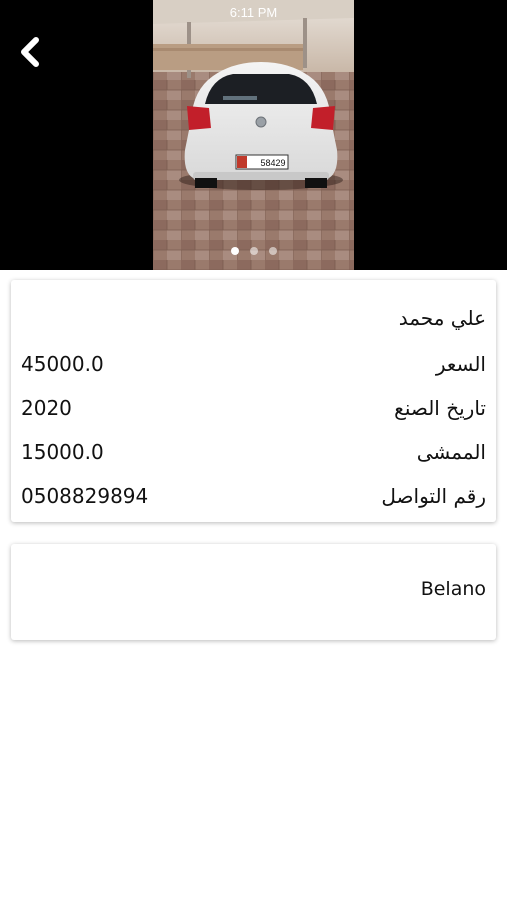  I want to click on car-photo: 58429, so click(253, 135).